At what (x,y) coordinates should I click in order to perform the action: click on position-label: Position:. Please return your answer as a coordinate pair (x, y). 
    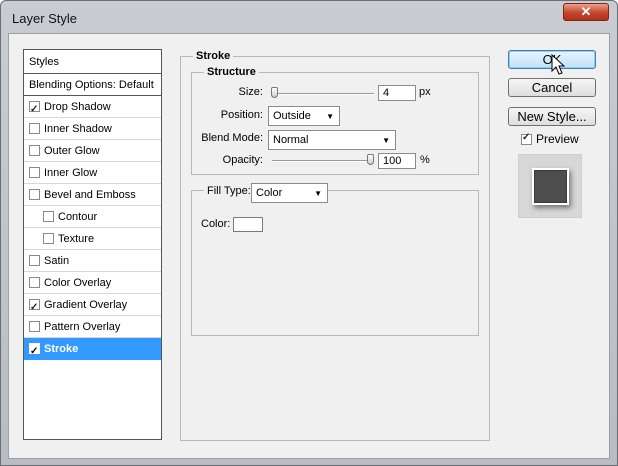
    Looking at the image, I should click on (241, 115).